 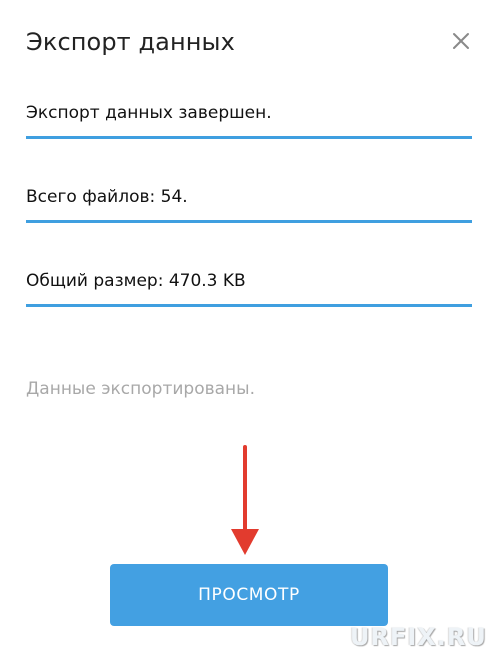 What do you see at coordinates (249, 288) in the screenshot?
I see `status-line-total-size: Общий размер: 470.3 KB` at bounding box center [249, 288].